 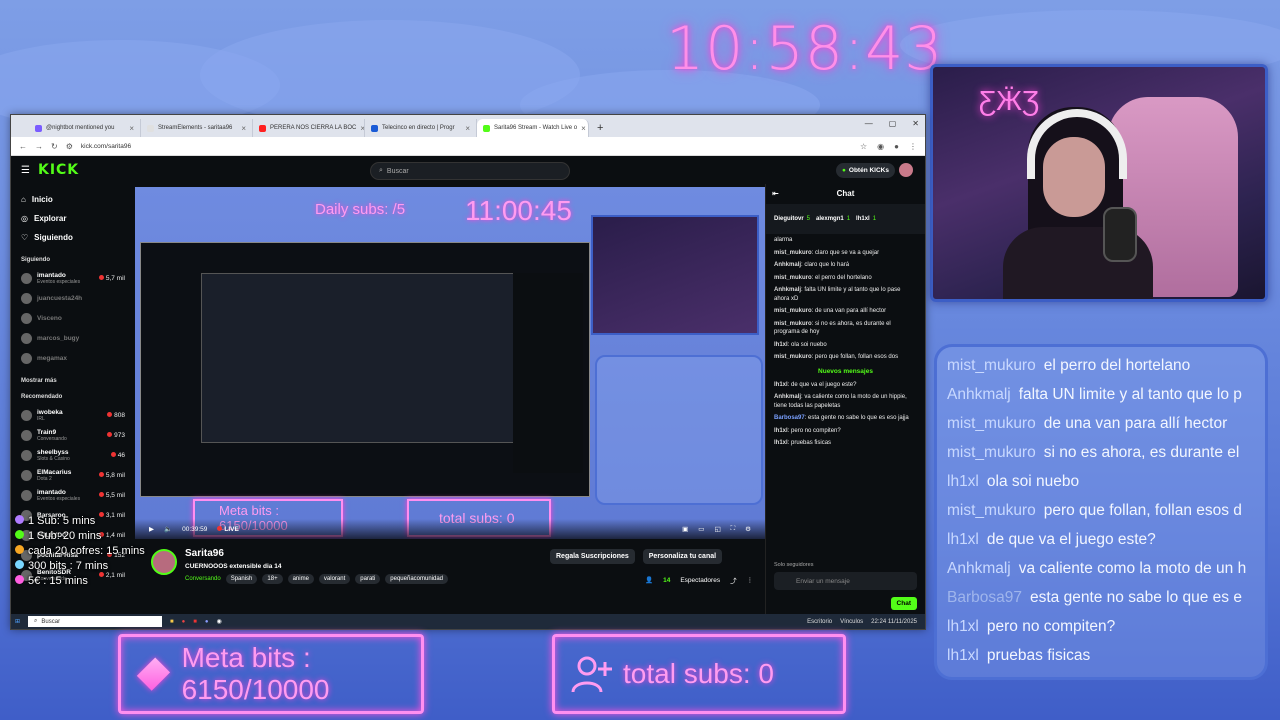 I want to click on user-avatar, so click(x=906, y=170).